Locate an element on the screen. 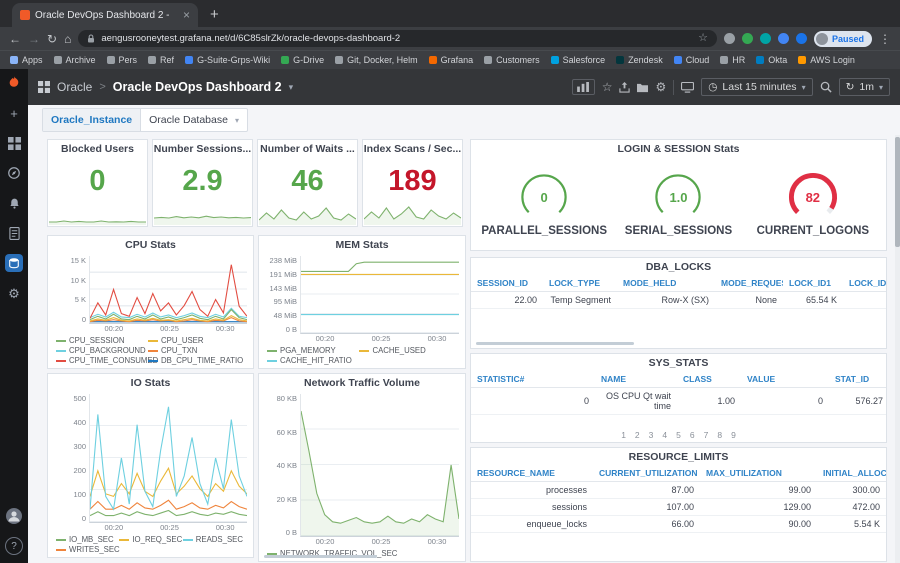 This screenshot has height=563, width=900. legend-item: CACHE_HIT_RATIO is located at coordinates (309, 360).